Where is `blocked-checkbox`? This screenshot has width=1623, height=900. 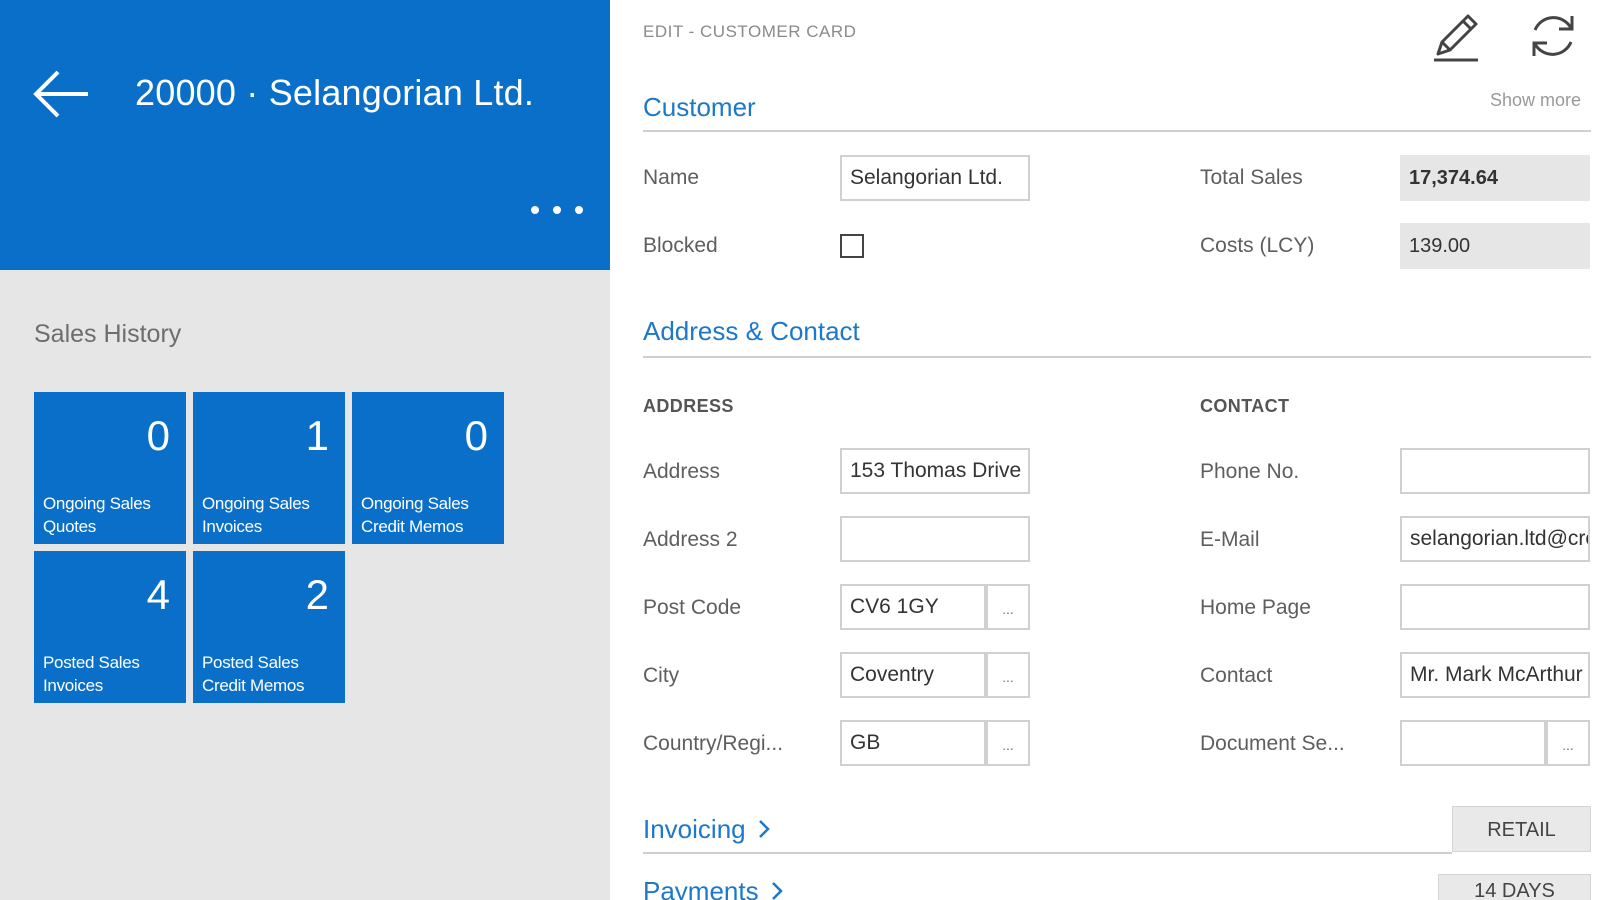 blocked-checkbox is located at coordinates (852, 246).